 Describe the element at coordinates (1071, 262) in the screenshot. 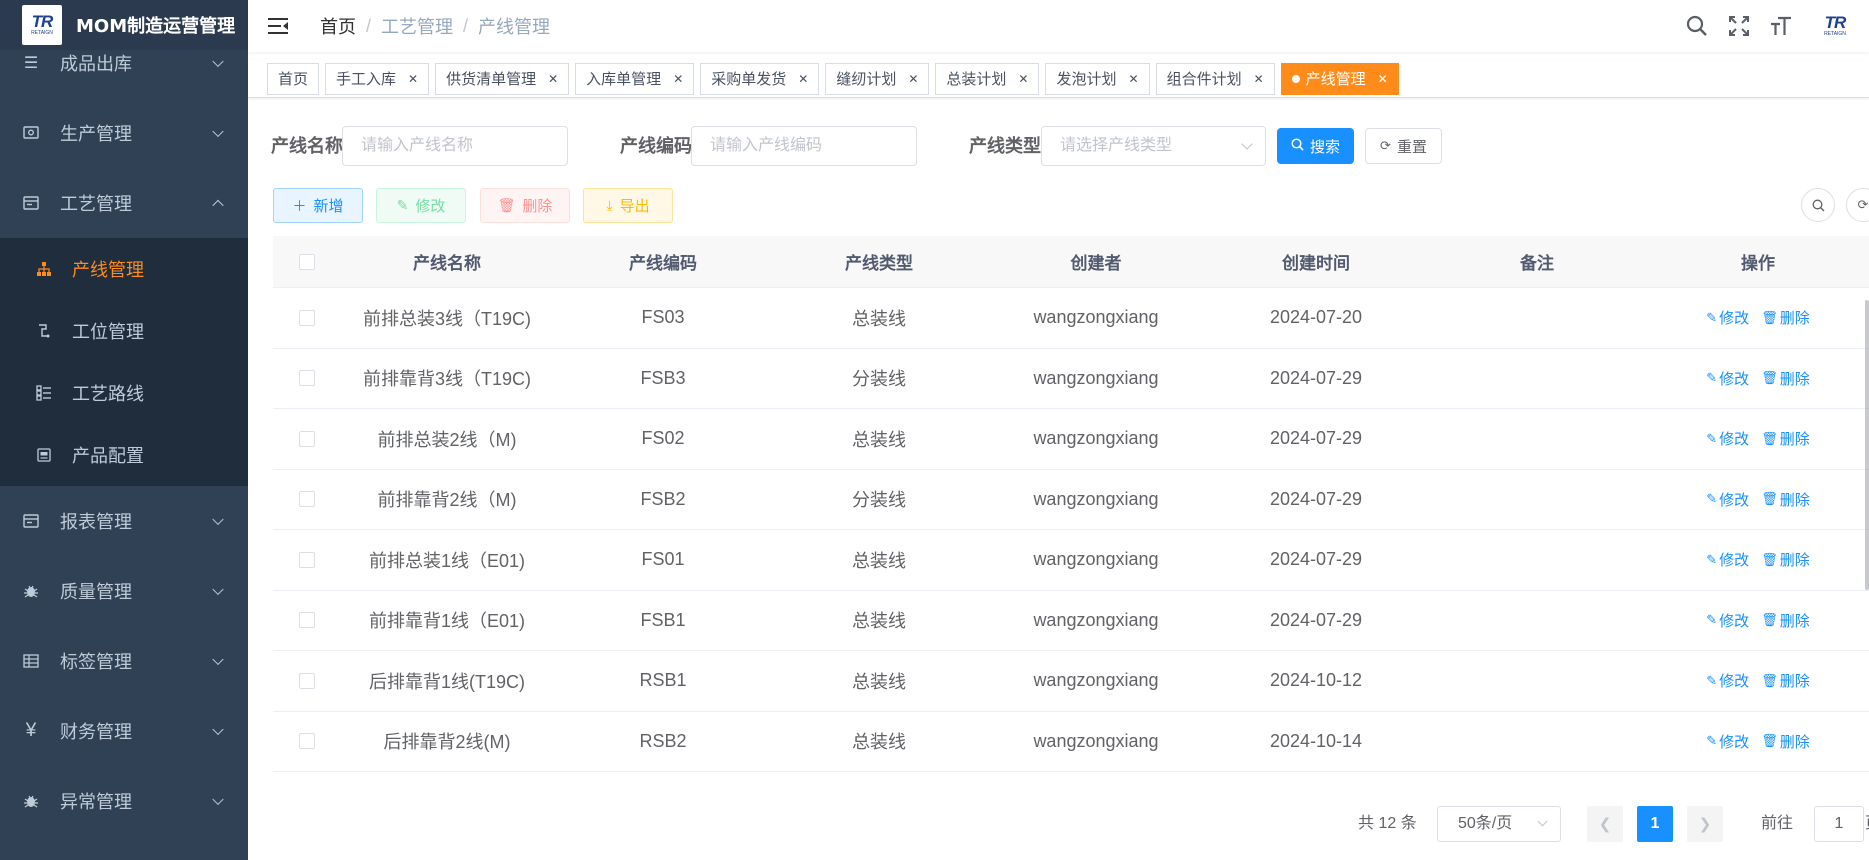

I see `table-header: 产线名称 产线编码 产线类型 创建者 创建时间 备注 操作` at that location.